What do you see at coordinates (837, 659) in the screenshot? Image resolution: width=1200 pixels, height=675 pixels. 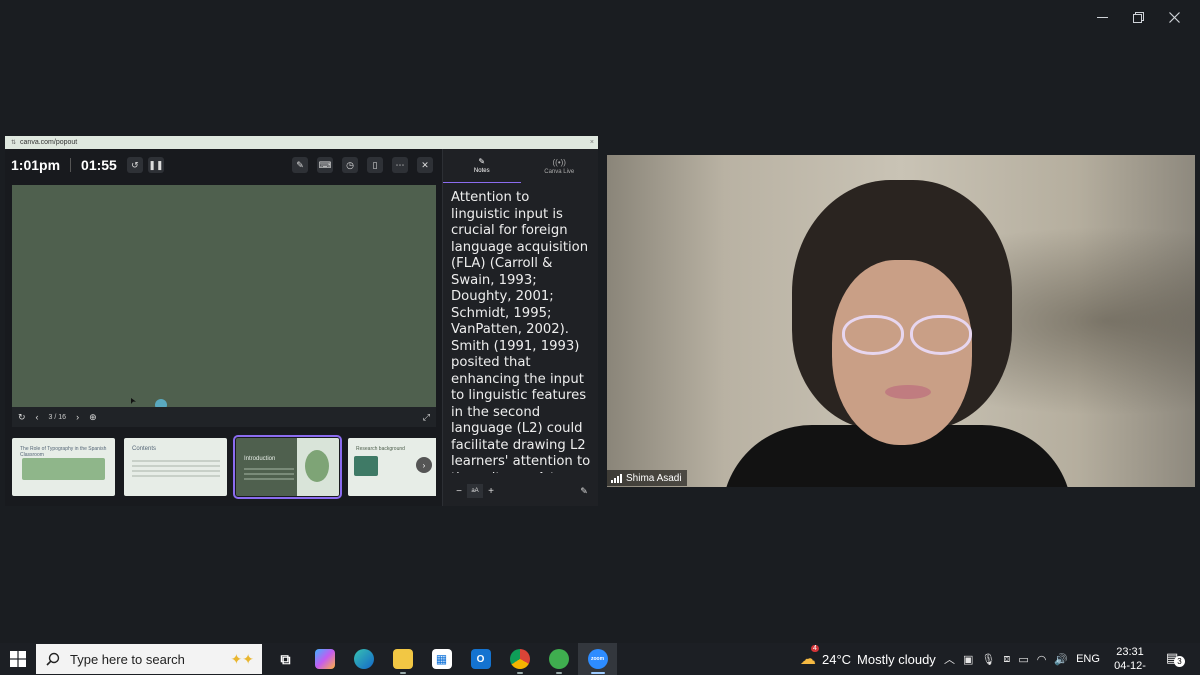 I see `weather-temperature: 24°C` at bounding box center [837, 659].